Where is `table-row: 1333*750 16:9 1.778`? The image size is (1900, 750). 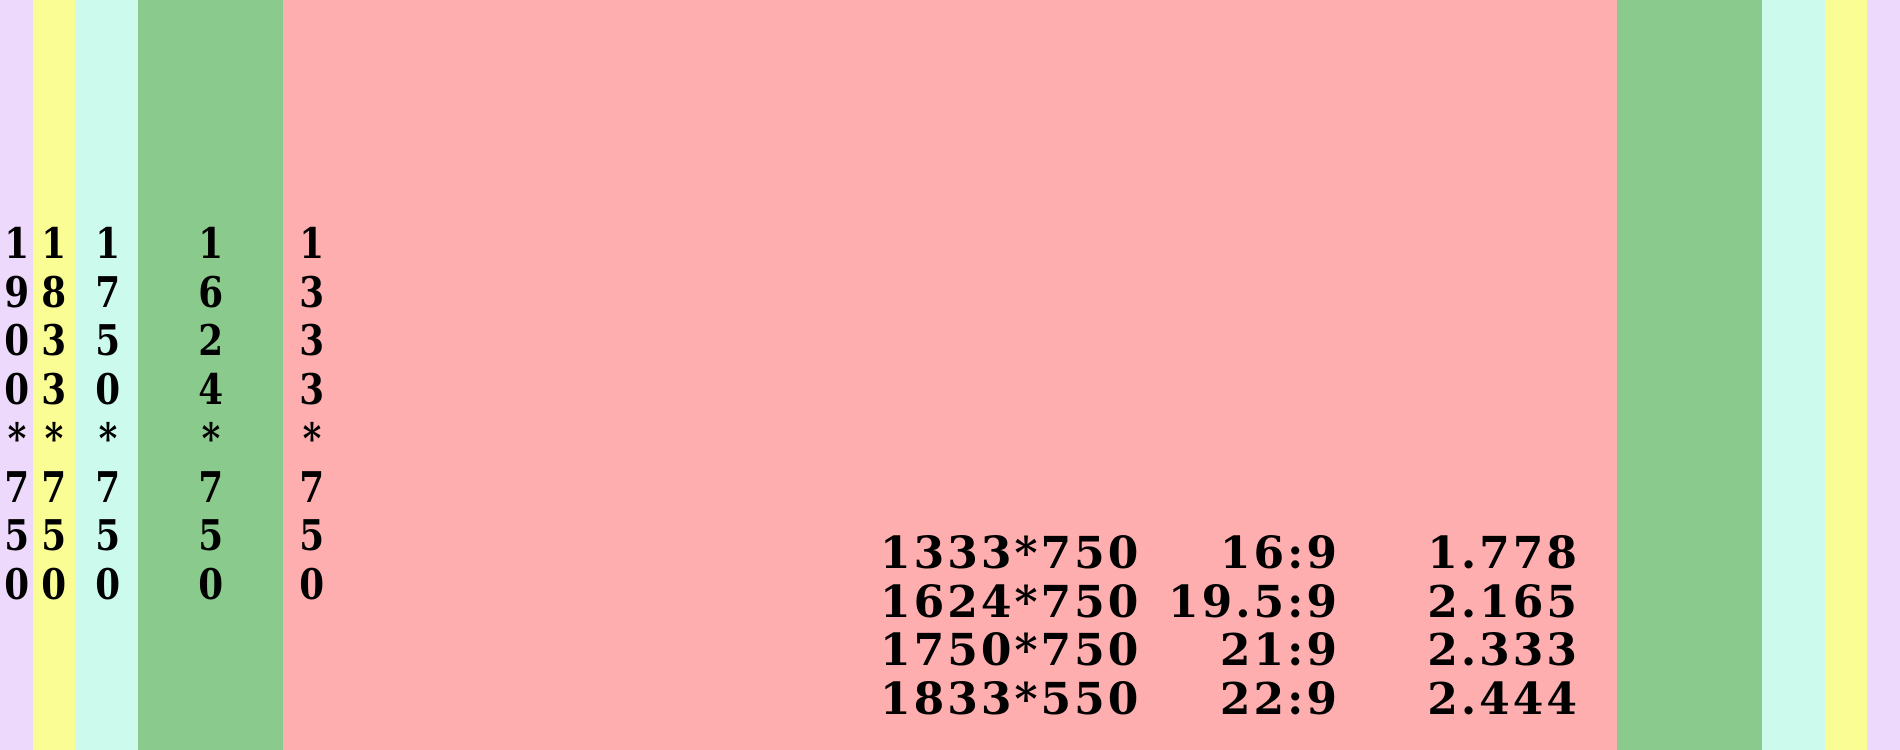
table-row: 1333*750 16:9 1.778 is located at coordinates (1230, 553).